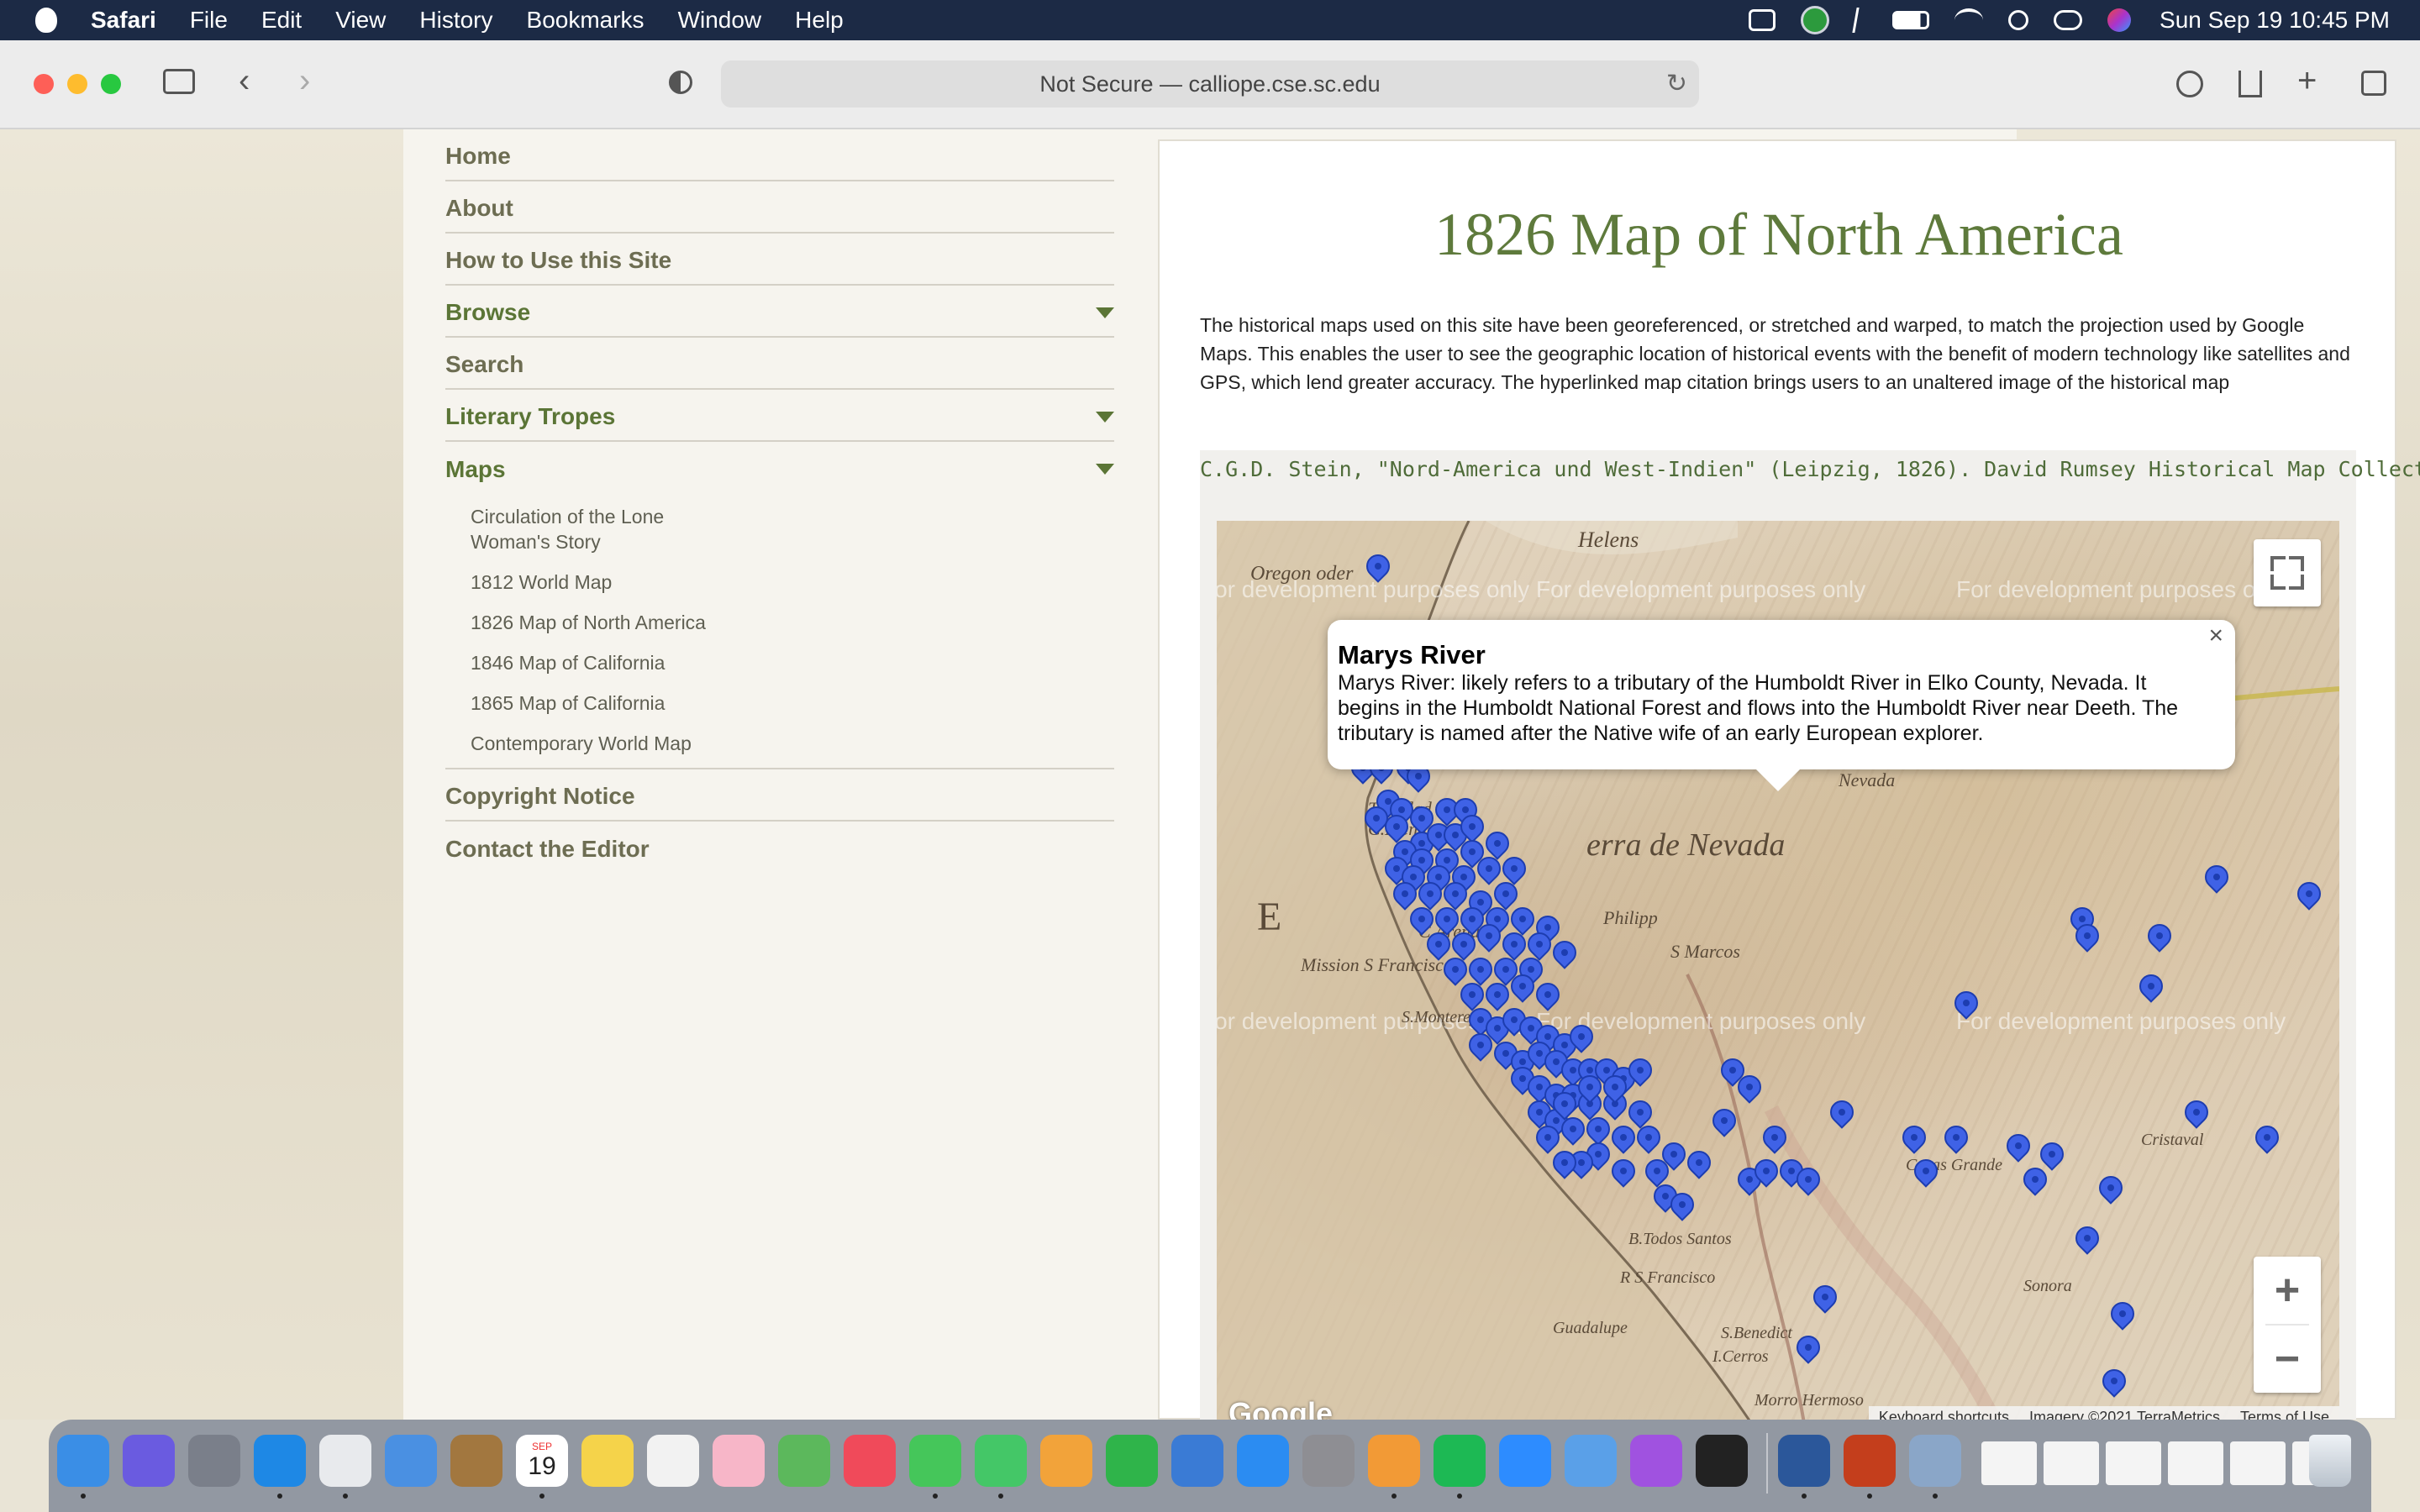  What do you see at coordinates (244, 80) in the screenshot?
I see `back-icon: ‹` at bounding box center [244, 80].